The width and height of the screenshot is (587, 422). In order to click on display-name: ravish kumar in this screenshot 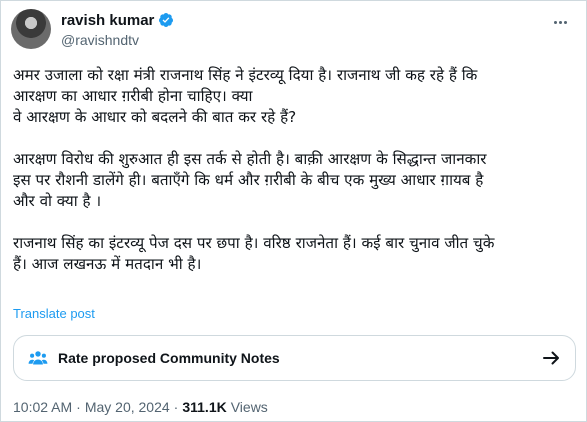, I will do `click(107, 20)`.